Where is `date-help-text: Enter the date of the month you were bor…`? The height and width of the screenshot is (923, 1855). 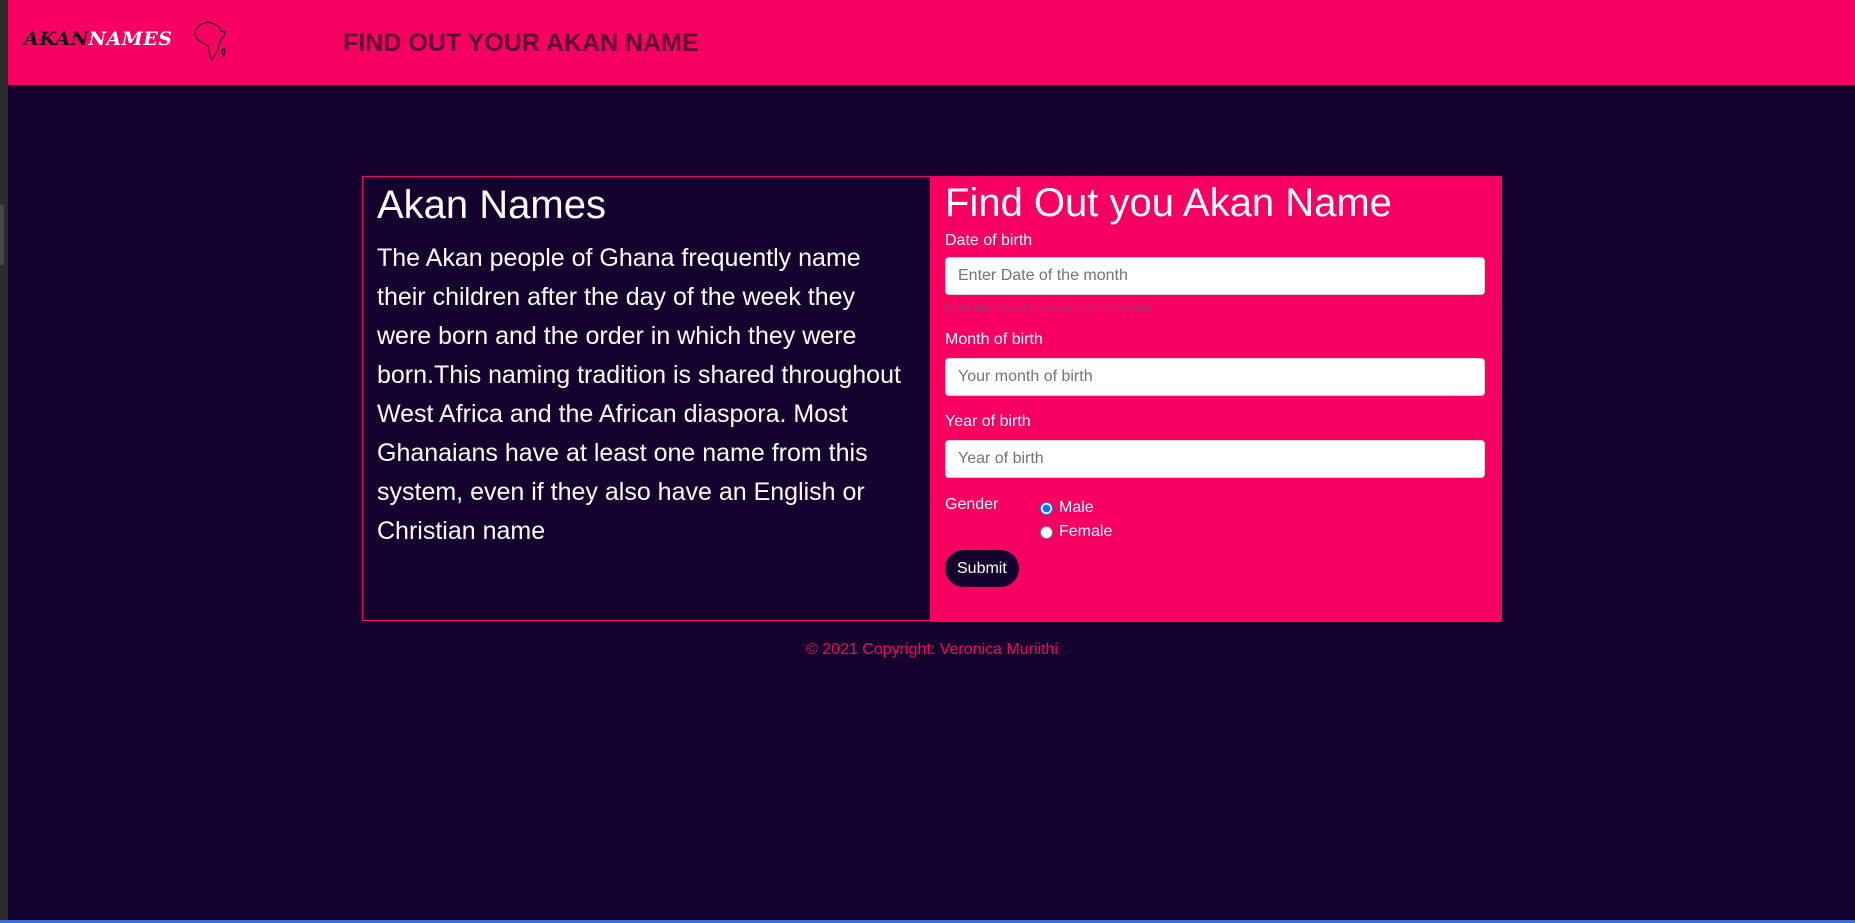
date-help-text: Enter the date of the month you were bor… is located at coordinates (1048, 309).